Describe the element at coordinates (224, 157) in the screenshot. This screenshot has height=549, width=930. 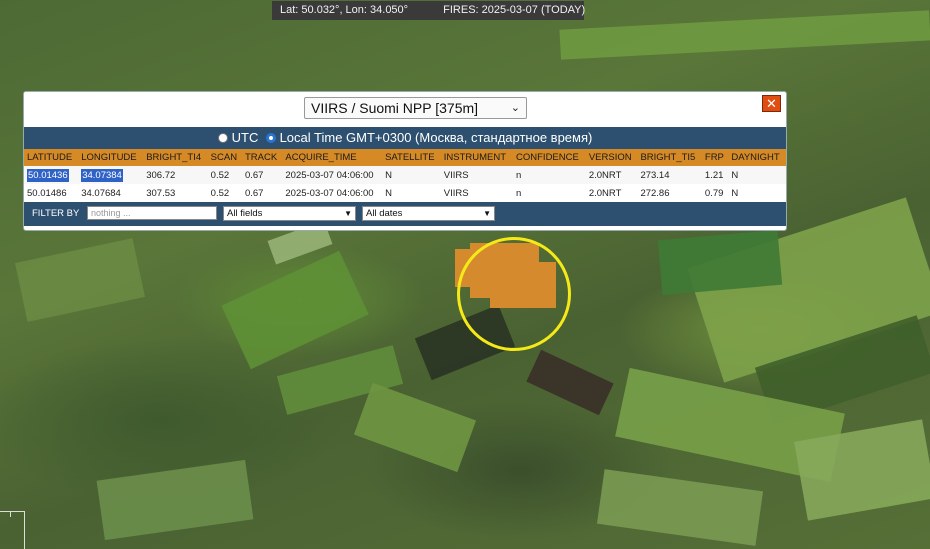
I see `column-header: SCAN` at that location.